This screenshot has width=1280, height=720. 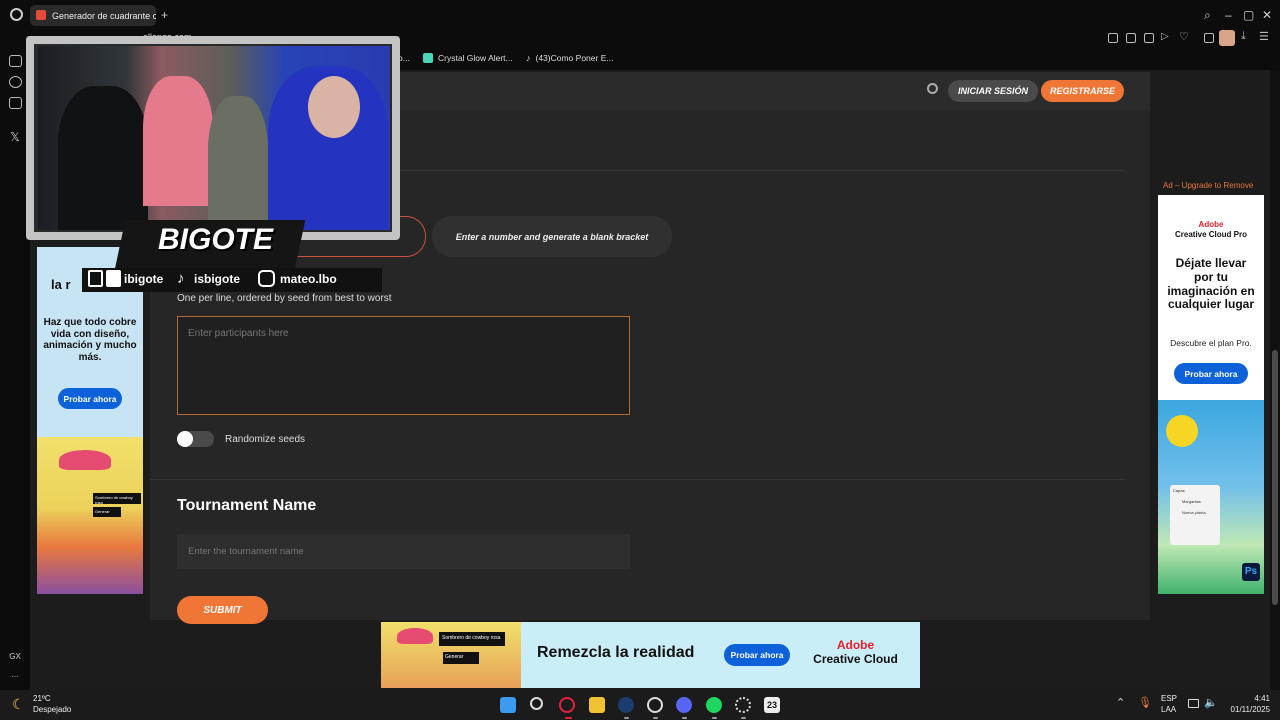 I want to click on ad-right-brand-1: Adobe, so click(x=1211, y=224).